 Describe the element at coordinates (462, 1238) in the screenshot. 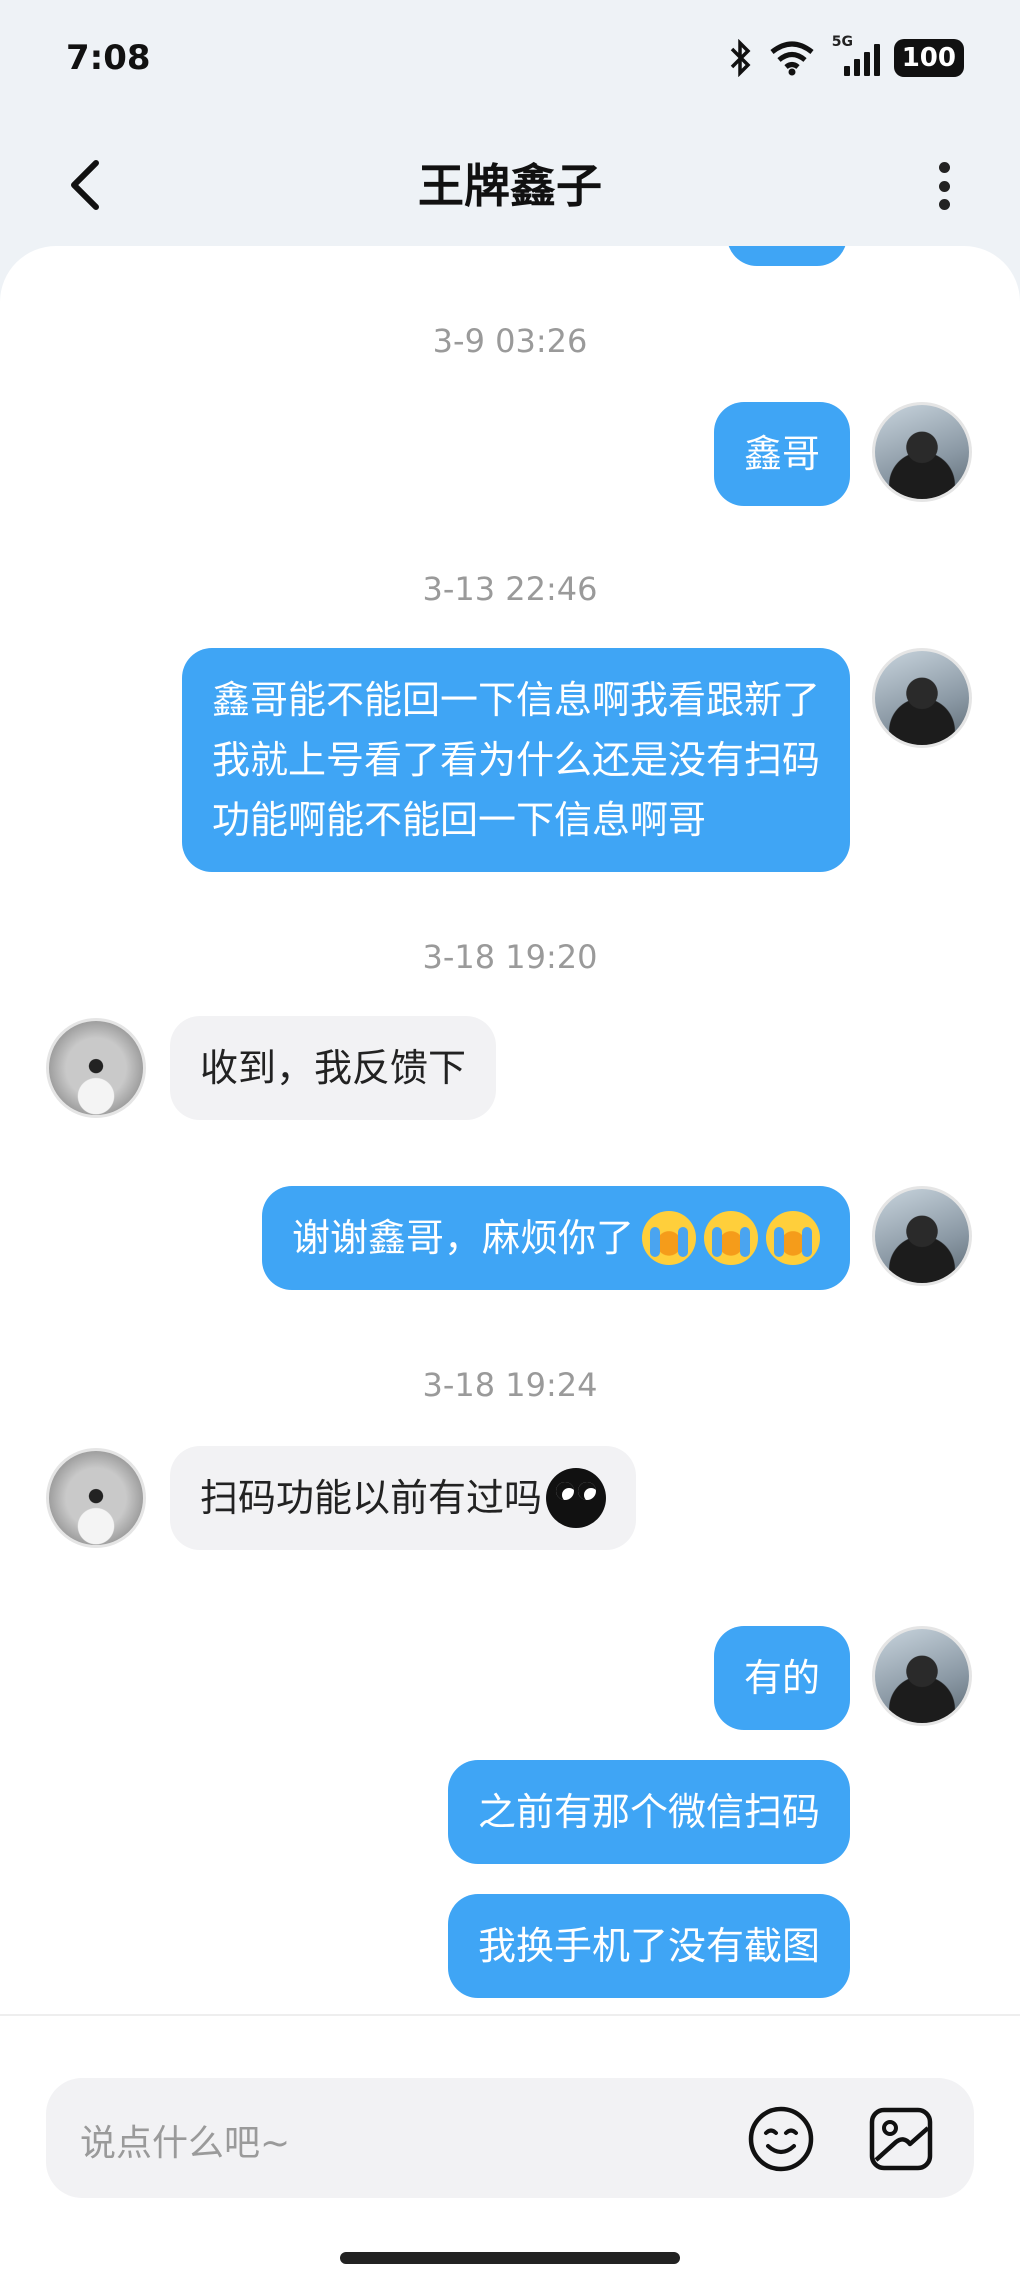

I see `message-text: 谢谢鑫哥，麻烦你了` at that location.